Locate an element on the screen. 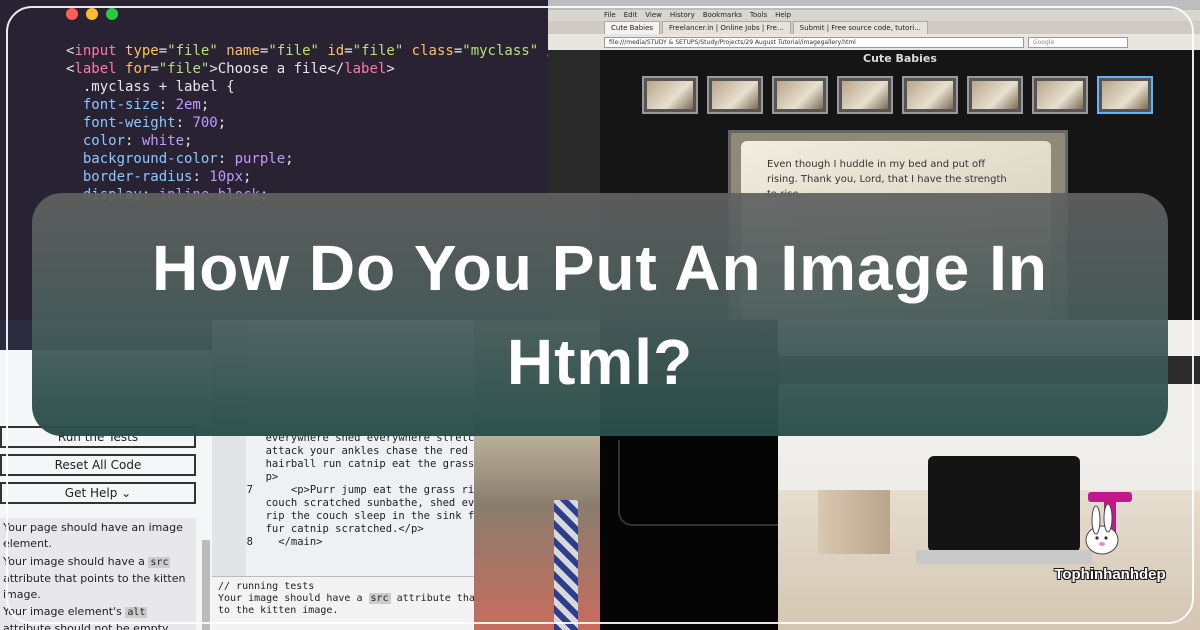 Image resolution: width=1200 pixels, height=630 pixels. os-title-bar is located at coordinates (874, 5).